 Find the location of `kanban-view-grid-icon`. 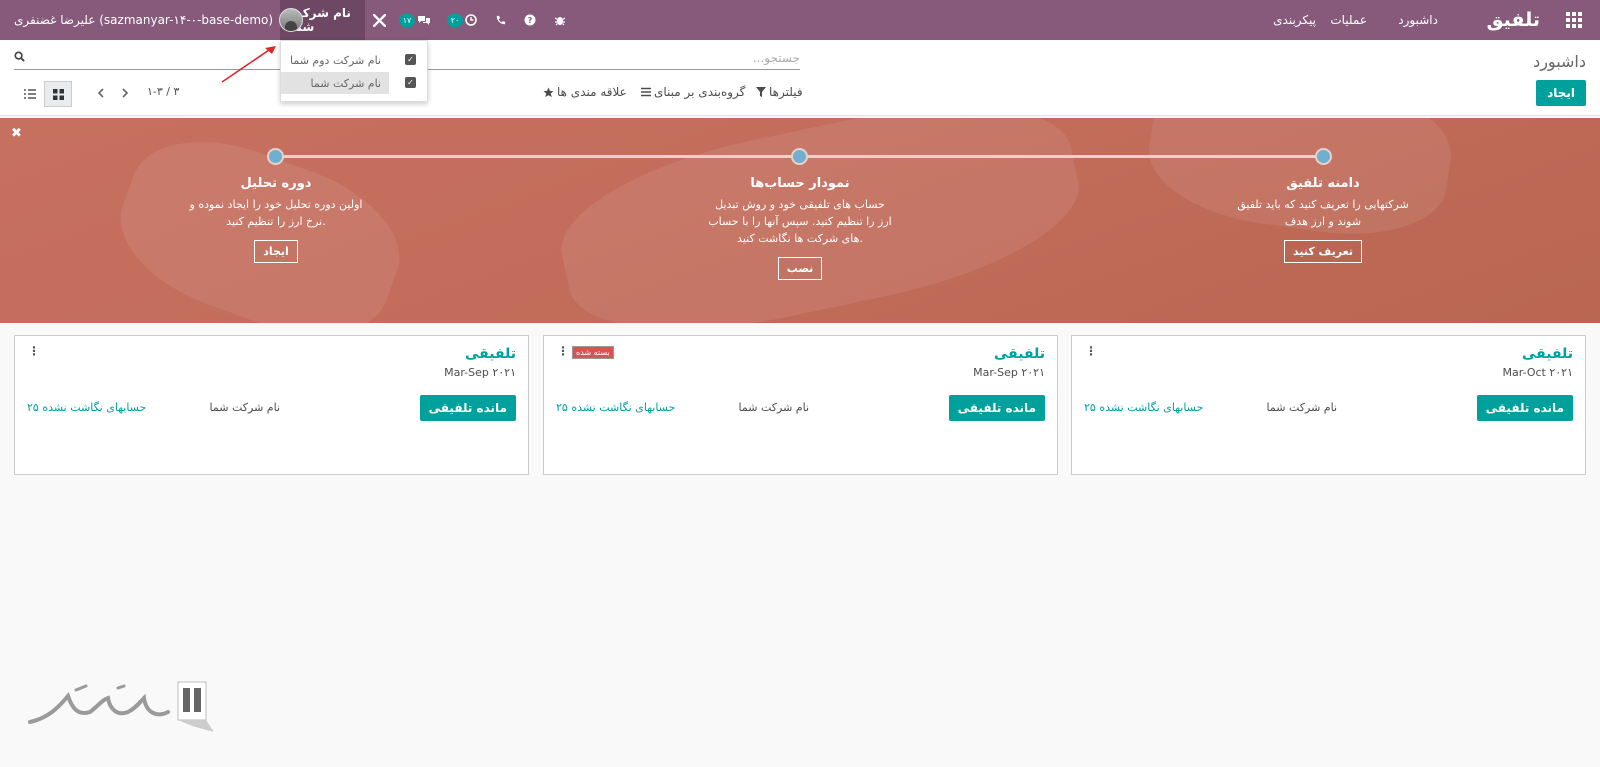

kanban-view-grid-icon is located at coordinates (58, 94).